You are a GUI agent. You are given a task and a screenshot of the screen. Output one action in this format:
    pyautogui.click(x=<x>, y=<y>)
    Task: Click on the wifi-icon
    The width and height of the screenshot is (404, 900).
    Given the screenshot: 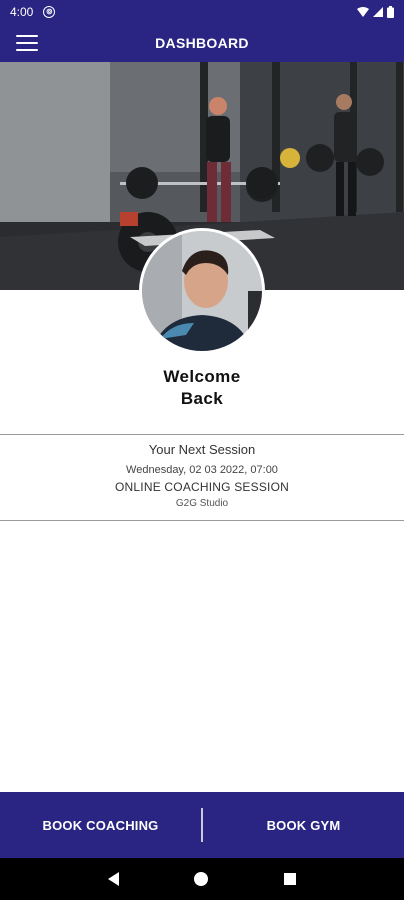 What is the action you would take?
    pyautogui.click(x=363, y=12)
    